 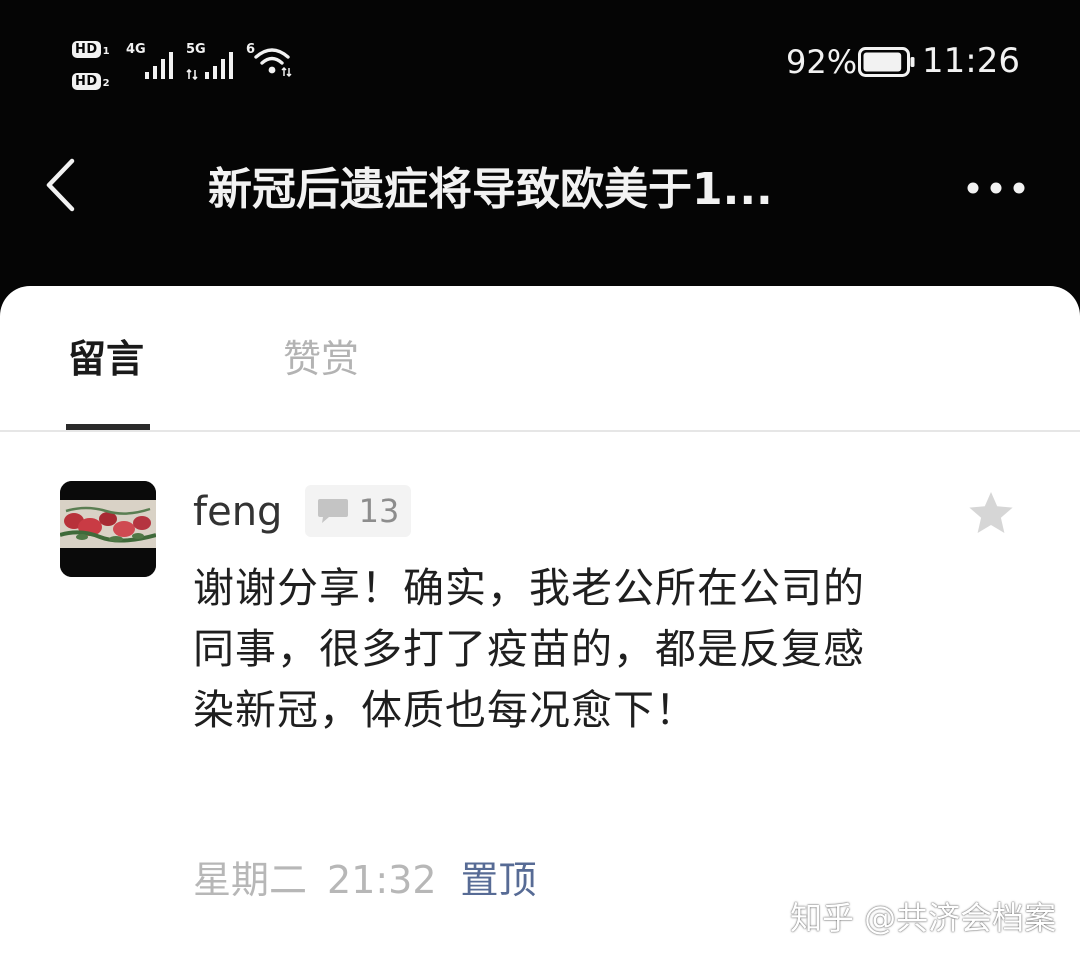 I want to click on signal-icon: 5G, so click(x=214, y=60).